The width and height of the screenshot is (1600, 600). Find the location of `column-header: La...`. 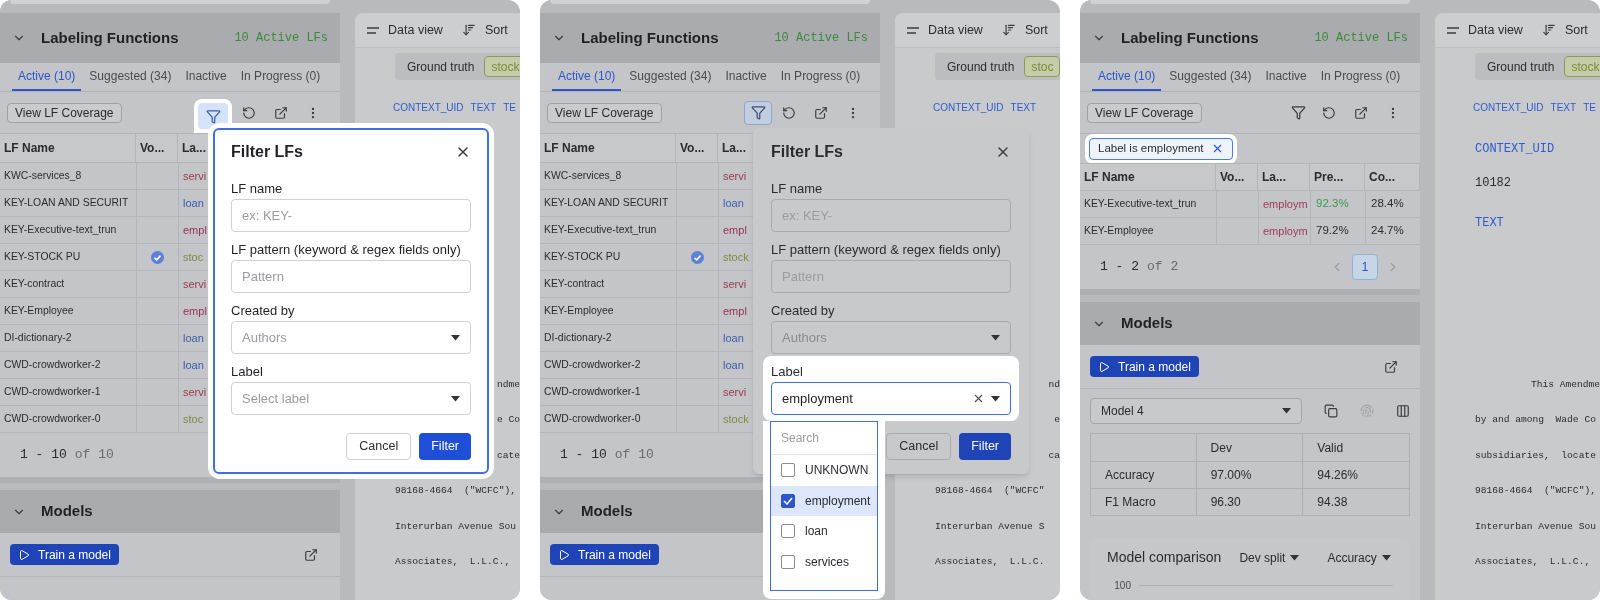

column-header: La... is located at coordinates (1284, 177).